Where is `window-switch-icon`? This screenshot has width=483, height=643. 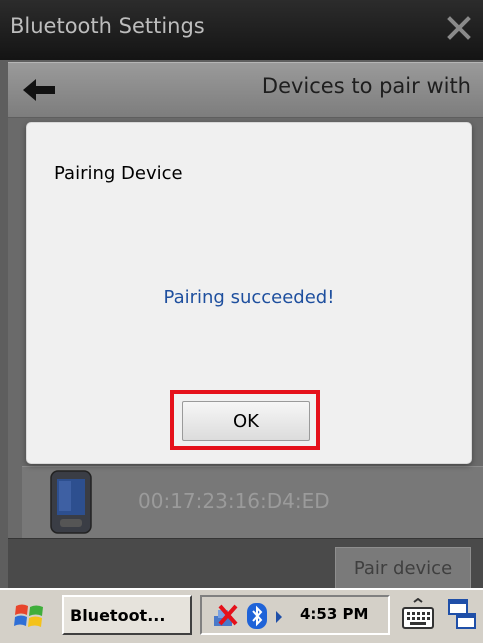
window-switch-icon is located at coordinates (462, 614).